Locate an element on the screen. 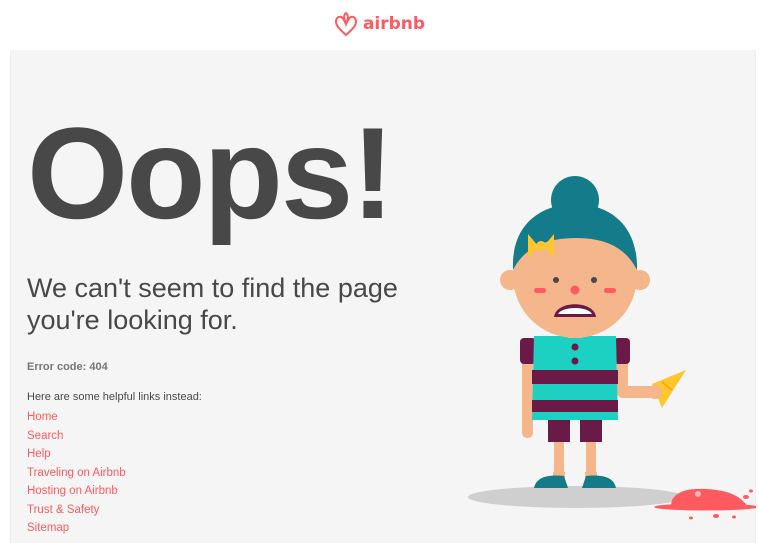  list-item: Trust & Safety is located at coordinates (76, 509).